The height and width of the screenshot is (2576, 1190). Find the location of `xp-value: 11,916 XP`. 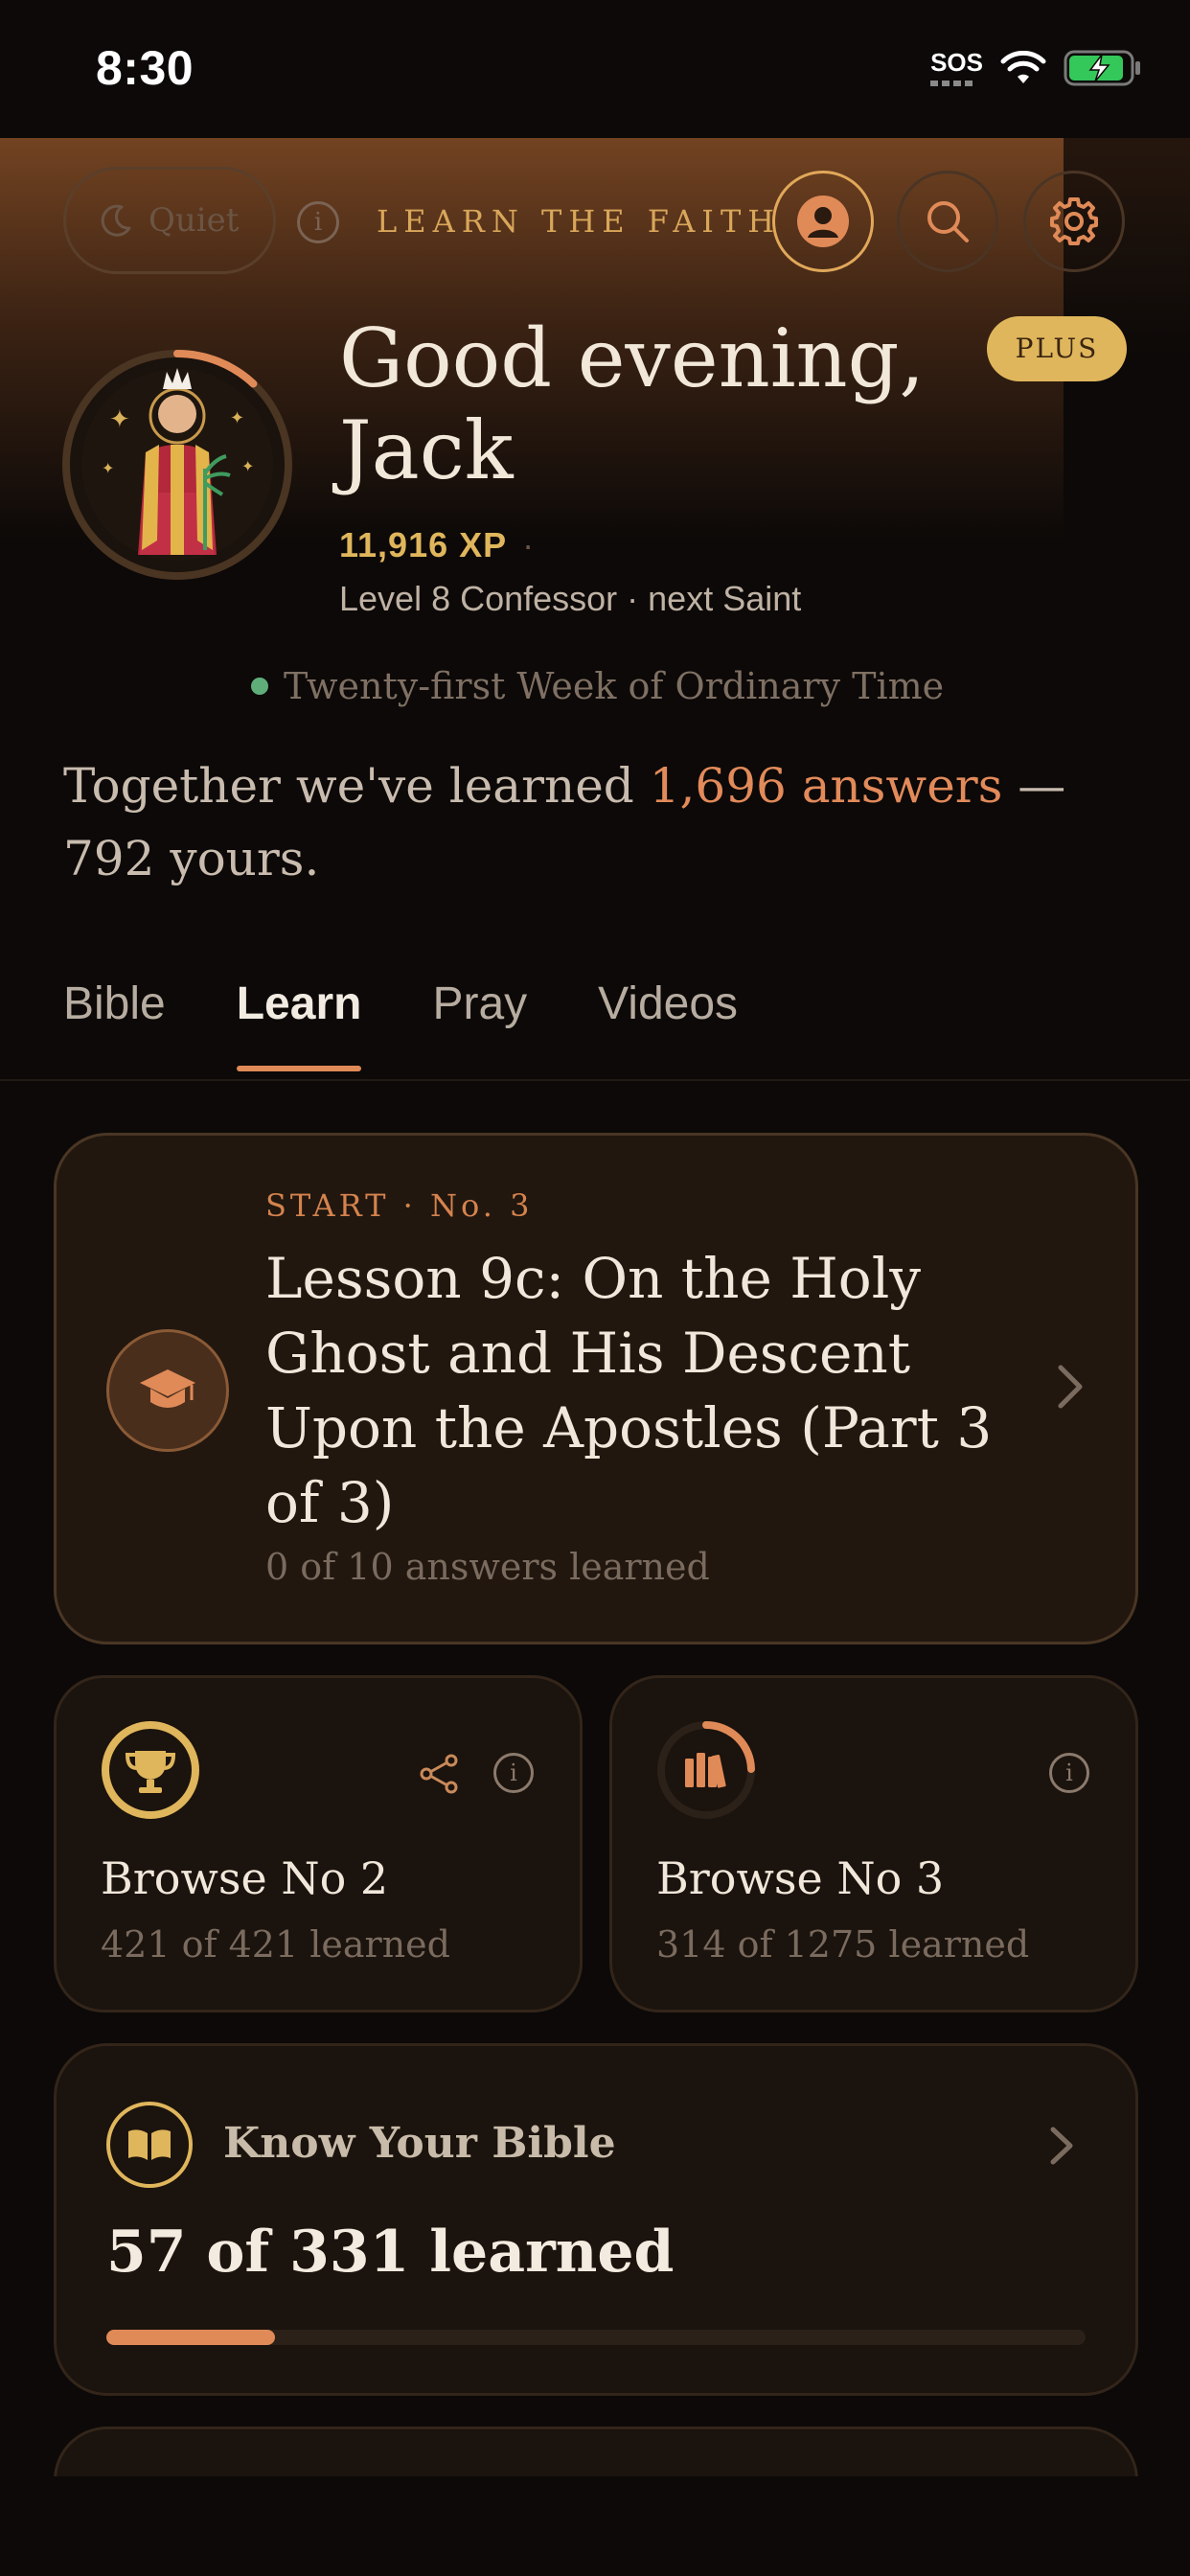

xp-value: 11,916 XP is located at coordinates (424, 544).